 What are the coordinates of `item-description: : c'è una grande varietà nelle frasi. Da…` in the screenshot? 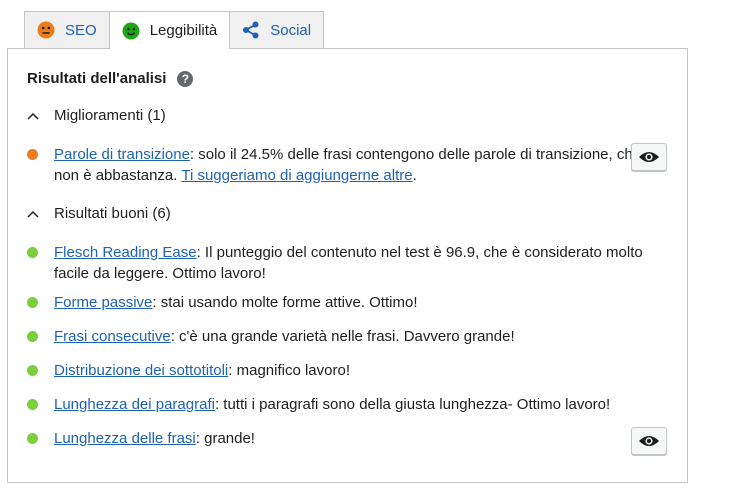 It's located at (342, 336).